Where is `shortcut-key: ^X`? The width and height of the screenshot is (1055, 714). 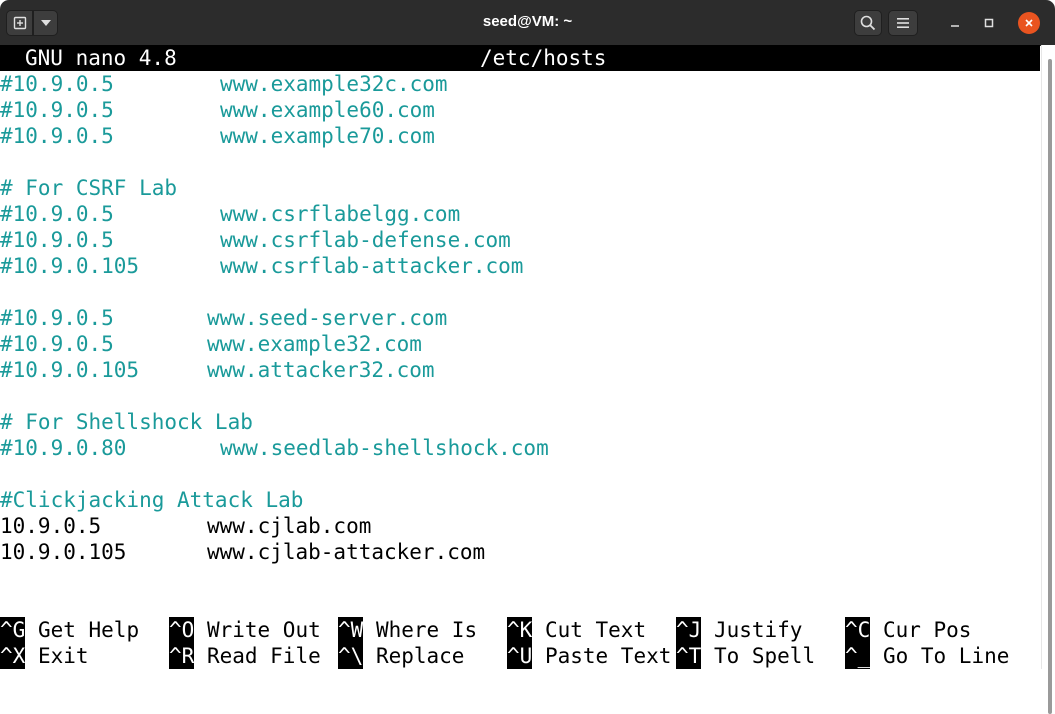 shortcut-key: ^X is located at coordinates (13, 656).